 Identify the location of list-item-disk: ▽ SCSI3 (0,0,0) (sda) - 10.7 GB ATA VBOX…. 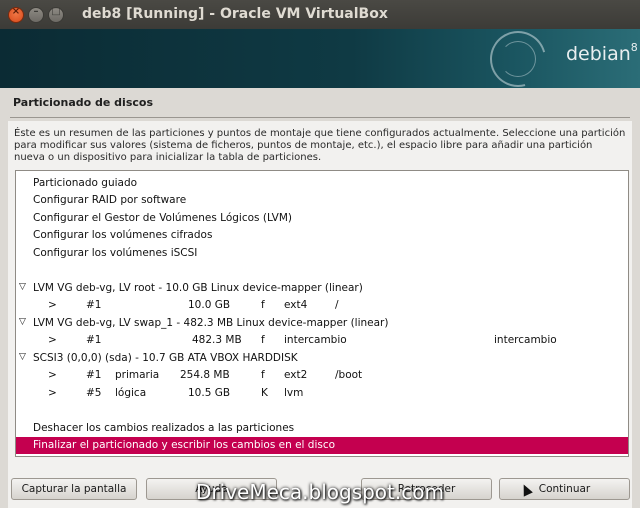
(322, 358).